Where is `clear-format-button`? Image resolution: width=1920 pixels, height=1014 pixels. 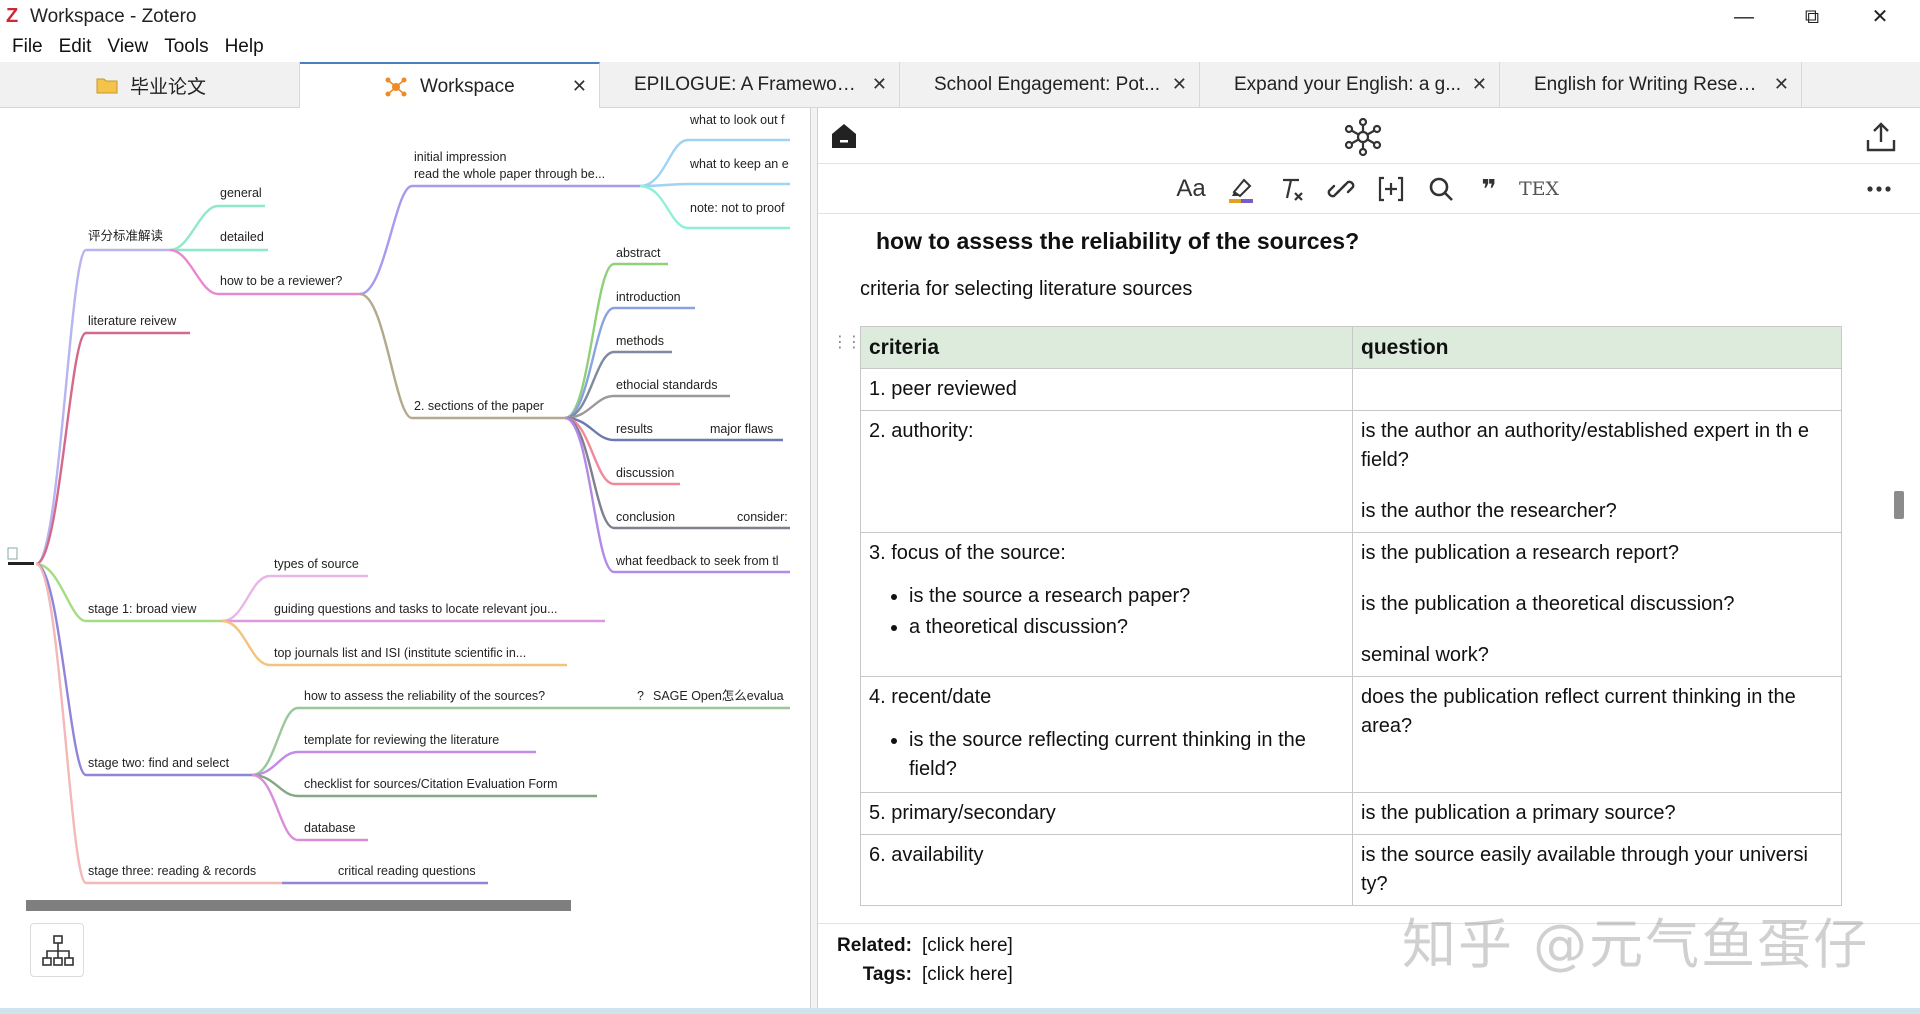
clear-format-button is located at coordinates (1291, 189).